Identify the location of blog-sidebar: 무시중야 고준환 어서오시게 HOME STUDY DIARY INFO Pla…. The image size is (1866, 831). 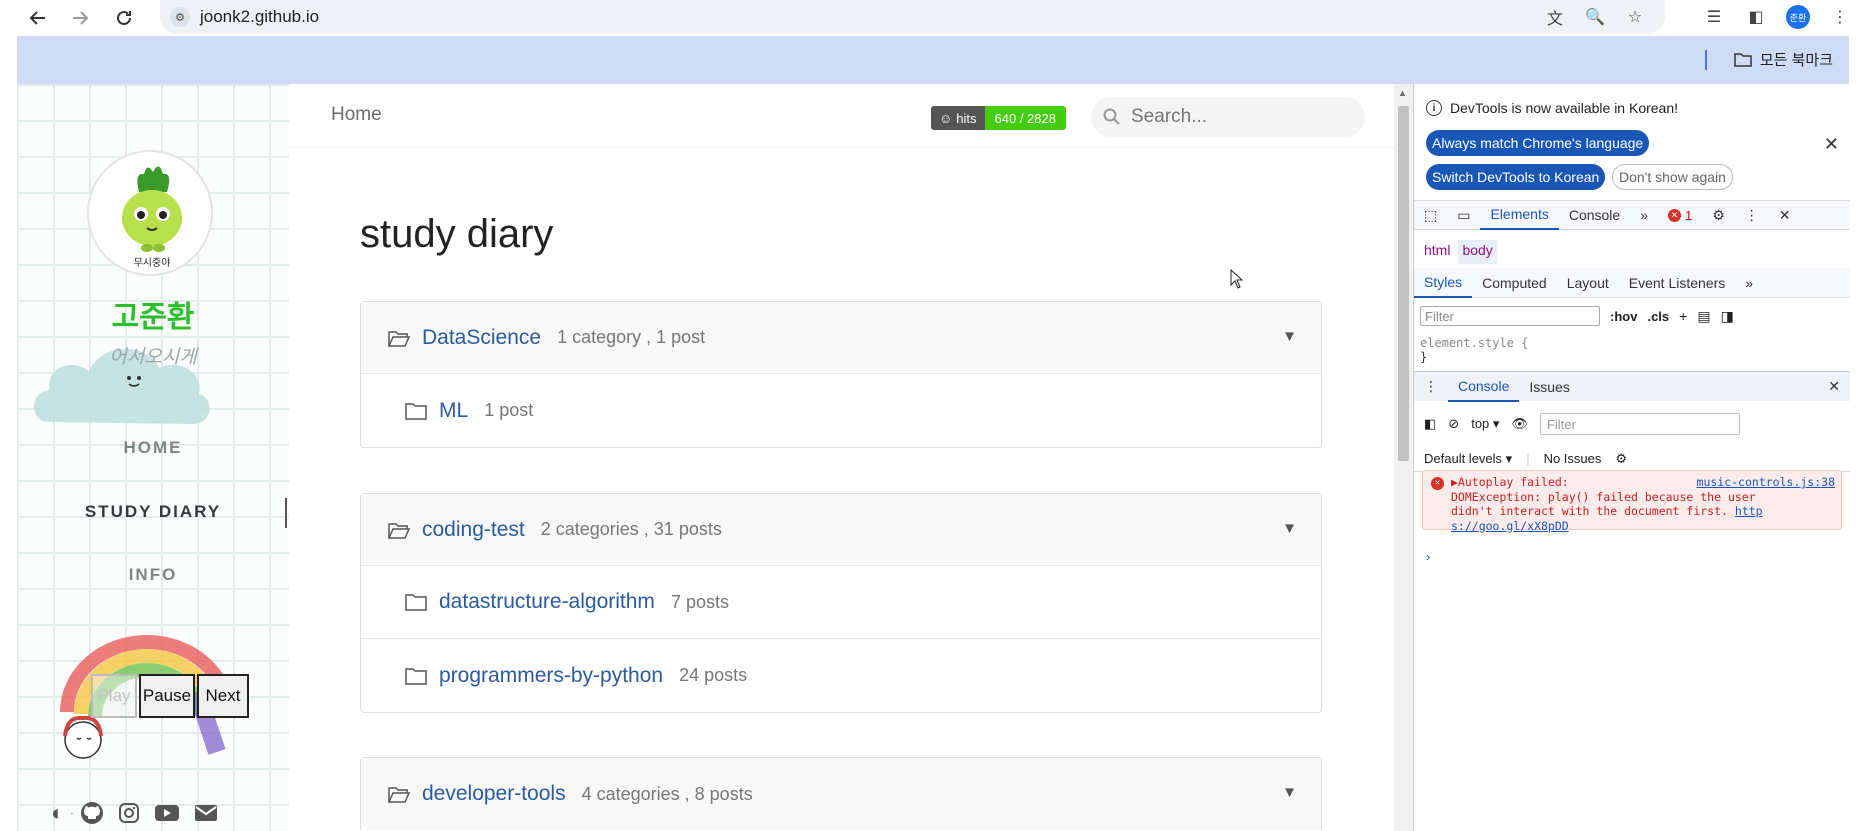
(153, 457).